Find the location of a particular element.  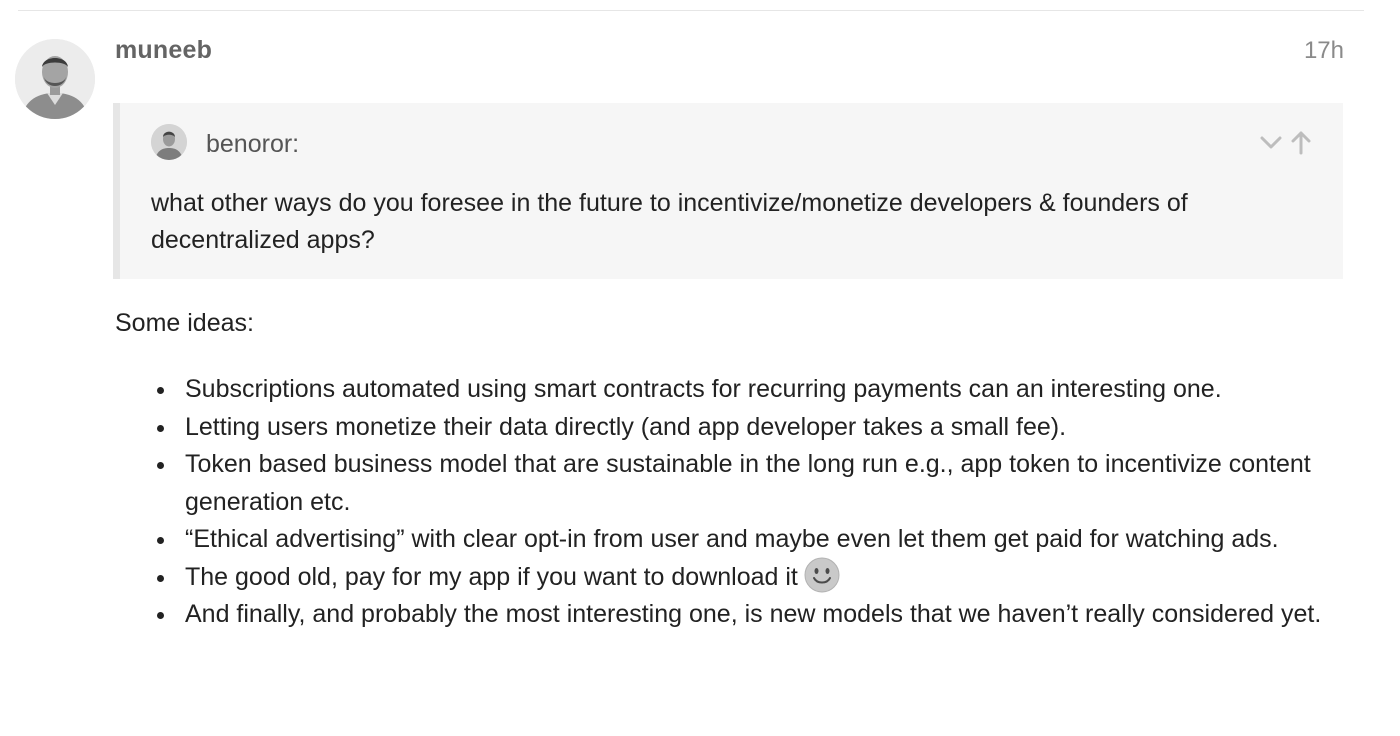

post-divider is located at coordinates (691, 10).